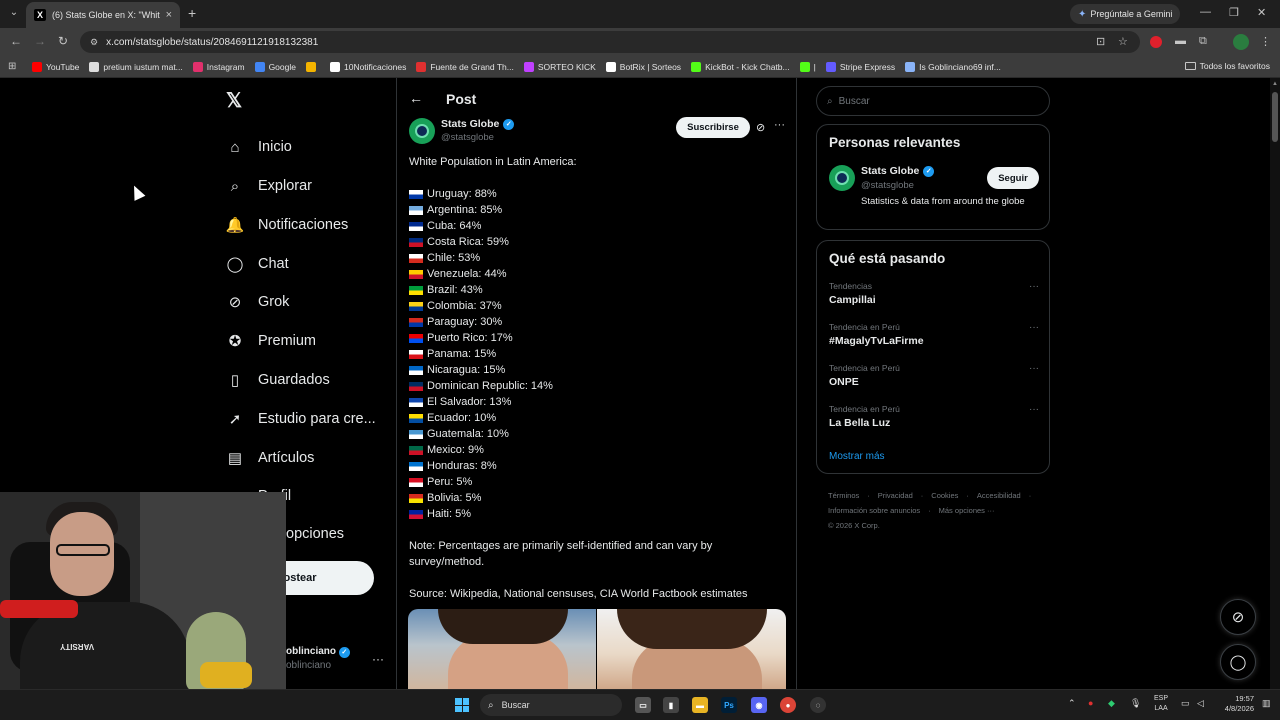 Image resolution: width=1280 pixels, height=720 pixels. Describe the element at coordinates (1200, 703) in the screenshot. I see `volume-icon: ◁` at that location.